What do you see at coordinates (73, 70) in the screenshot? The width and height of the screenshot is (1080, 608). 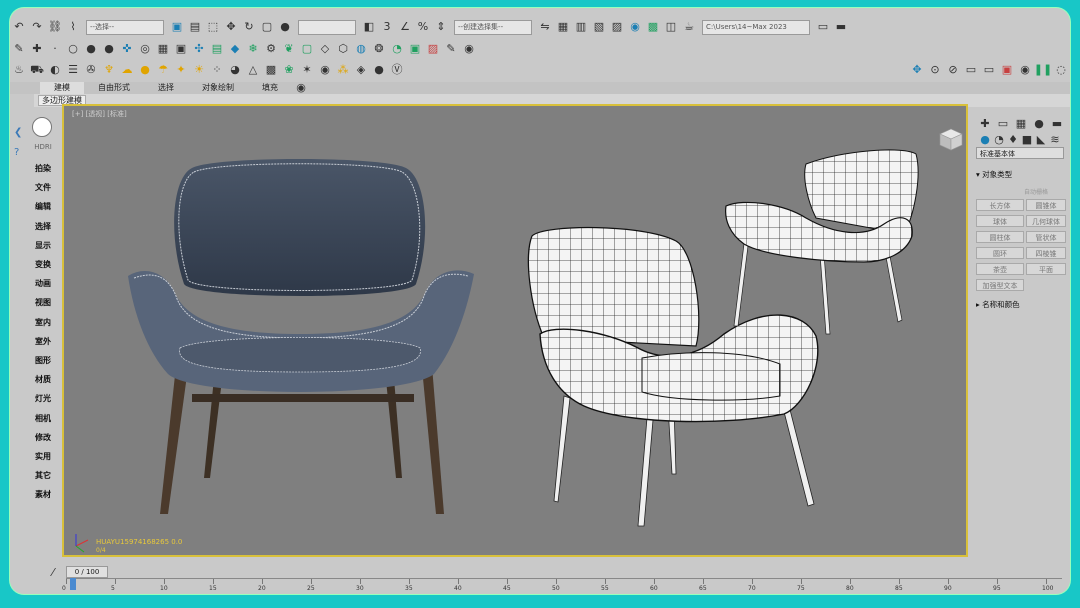 I see `list-icon: ☰` at bounding box center [73, 70].